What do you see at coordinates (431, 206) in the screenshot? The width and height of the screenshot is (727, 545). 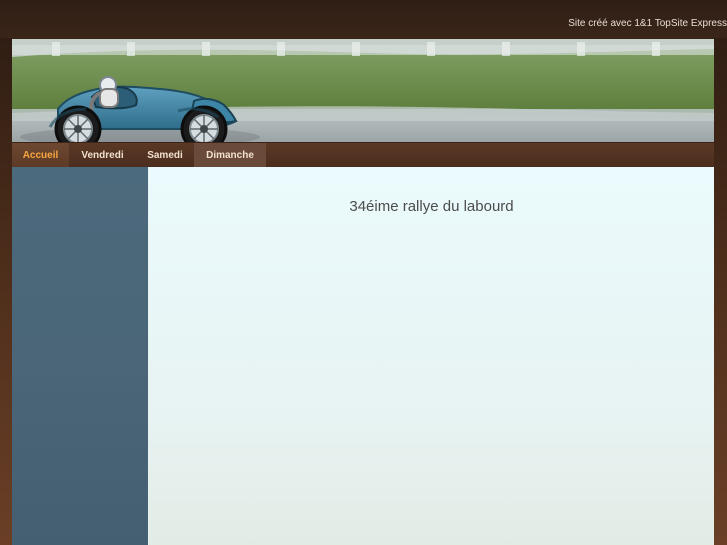 I see `page-title: 34éime rallye du labourd` at bounding box center [431, 206].